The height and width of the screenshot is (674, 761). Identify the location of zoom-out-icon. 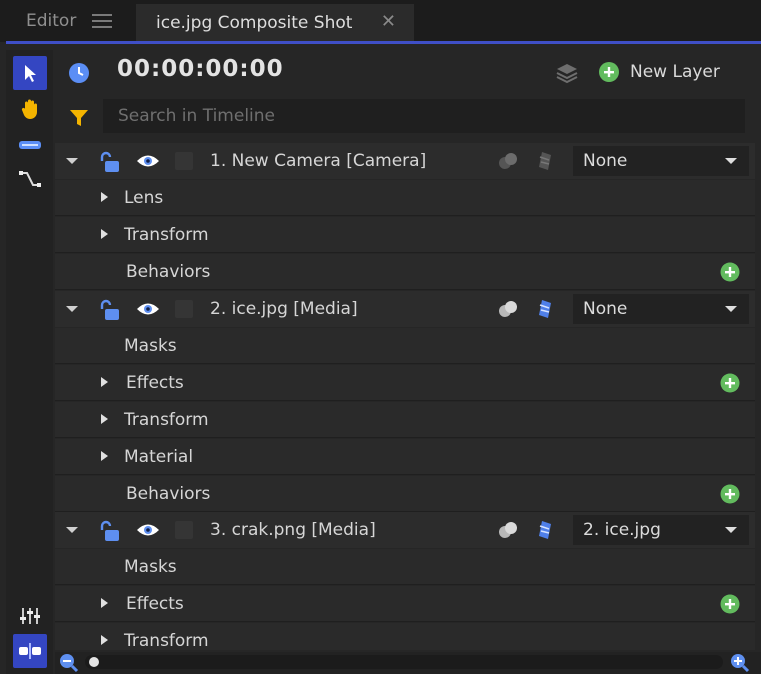
(69, 663).